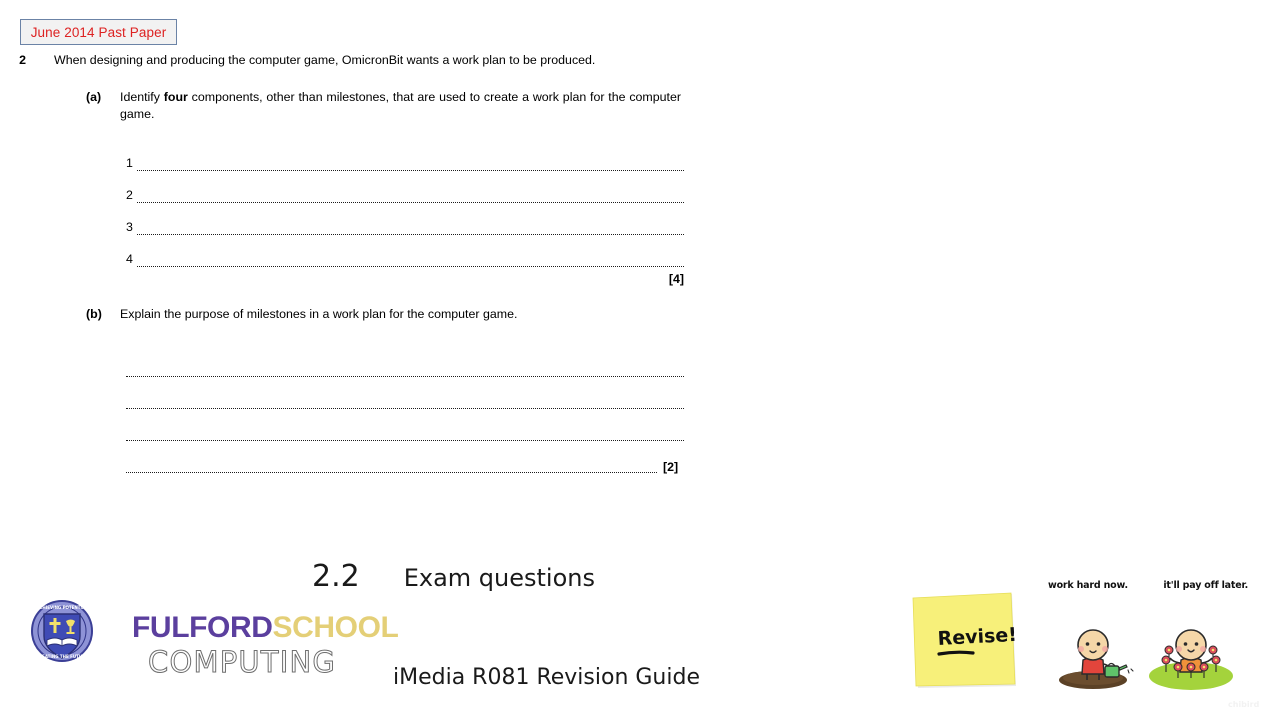 This screenshot has height=720, width=1280. I want to click on part-a-answer-lines: 1 2 3 4 [4], so click(405, 212).